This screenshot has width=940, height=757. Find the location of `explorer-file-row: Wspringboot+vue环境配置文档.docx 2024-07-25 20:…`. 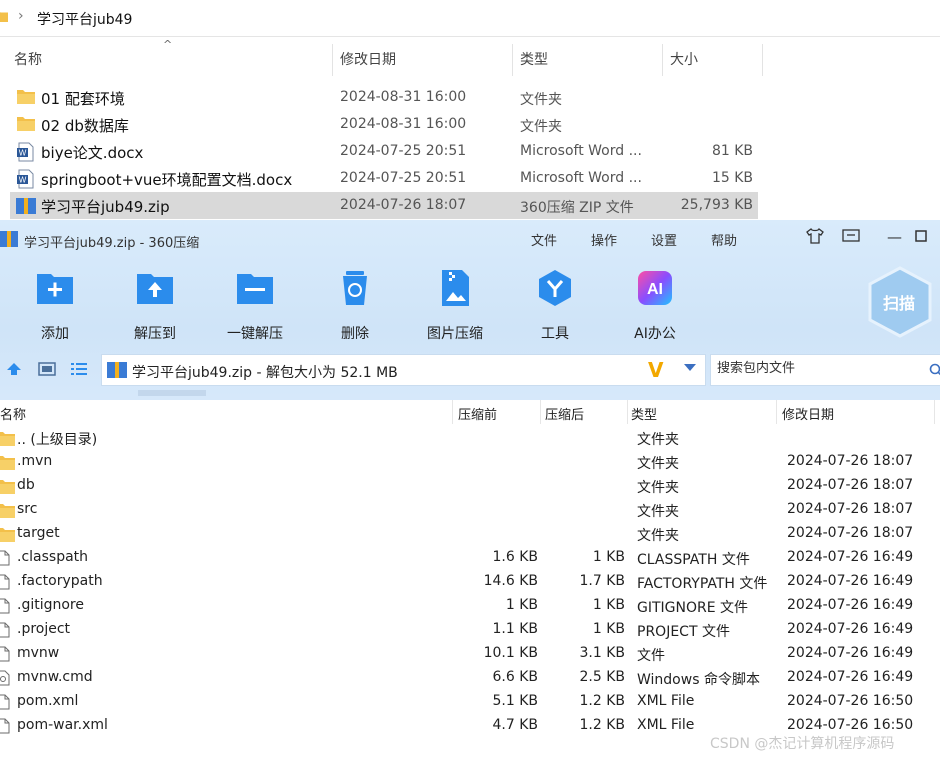

explorer-file-row: Wspringboot+vue环境配置文档.docx 2024-07-25 20:… is located at coordinates (384, 178).